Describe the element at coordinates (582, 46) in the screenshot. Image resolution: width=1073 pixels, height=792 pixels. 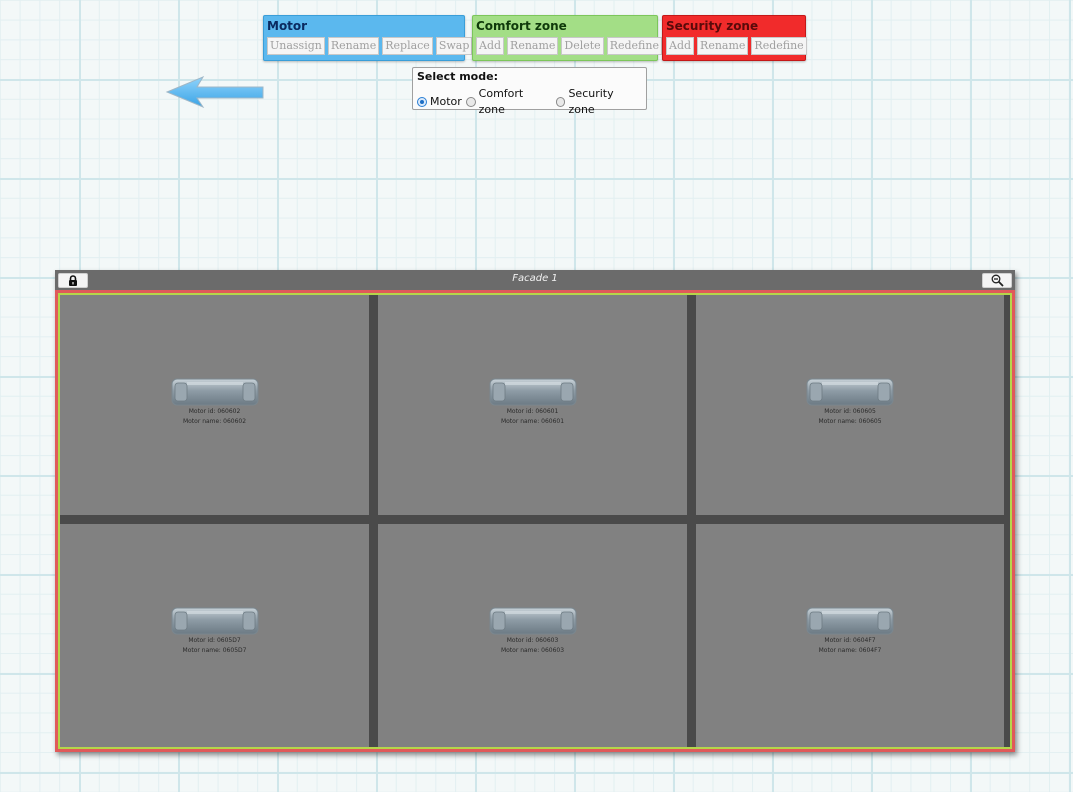
I see `comfort-zone-delete-button: Delete` at that location.